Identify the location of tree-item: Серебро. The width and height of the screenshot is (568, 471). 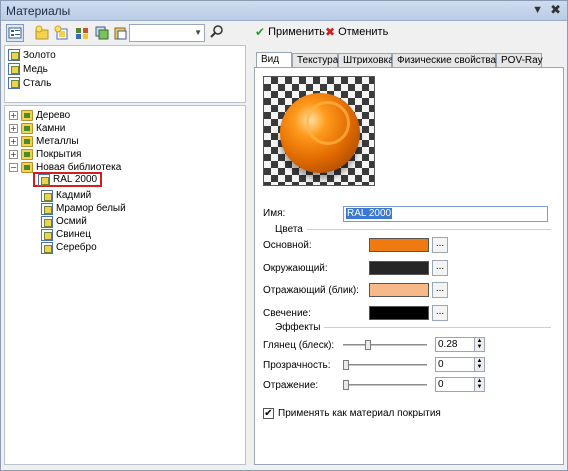
(69, 247).